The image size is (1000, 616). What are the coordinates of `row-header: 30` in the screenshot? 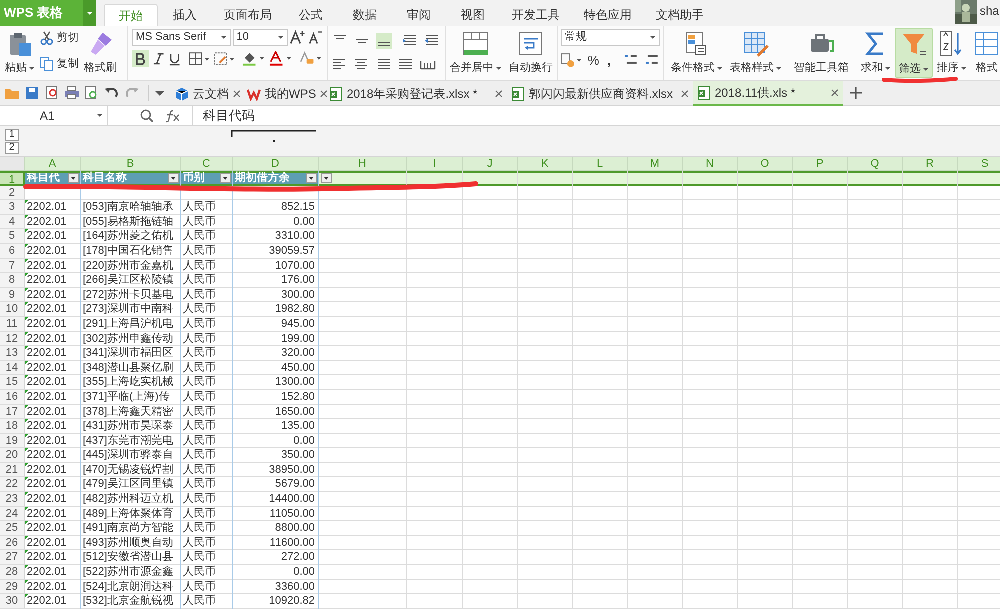 It's located at (12, 601).